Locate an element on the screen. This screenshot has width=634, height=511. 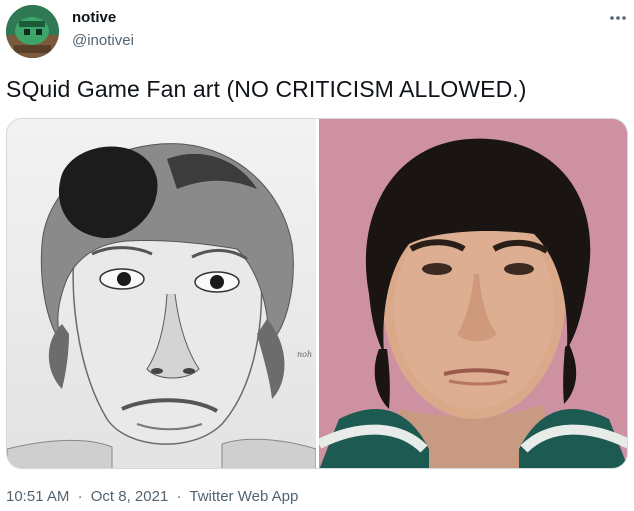
tweet-metadata: 10:51 AM · Oct 8, 2021 · Twitter Web App is located at coordinates (152, 496).